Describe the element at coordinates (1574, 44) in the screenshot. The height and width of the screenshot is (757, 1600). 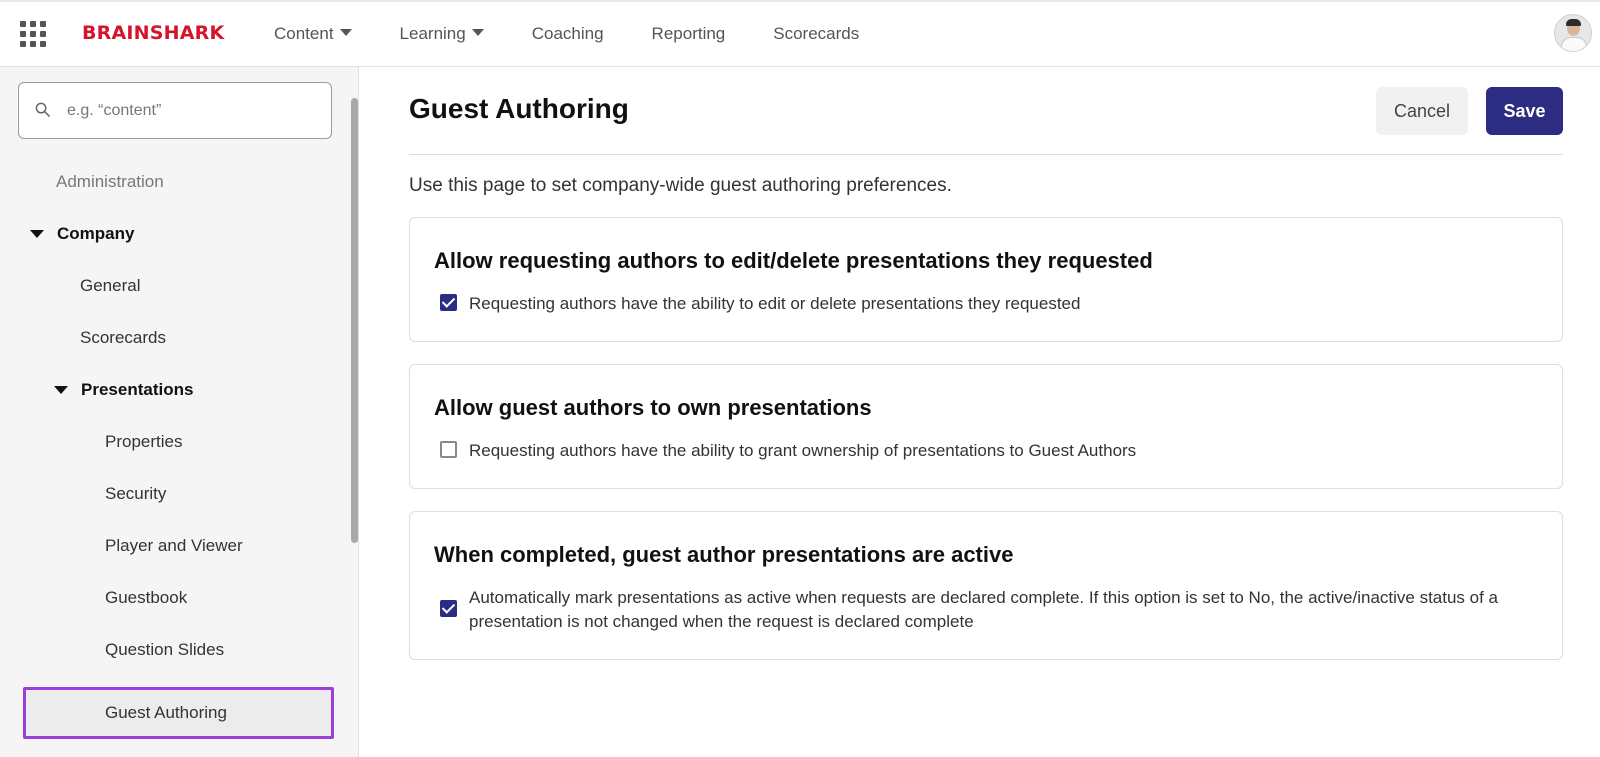
I see `avatar-shirt` at that location.